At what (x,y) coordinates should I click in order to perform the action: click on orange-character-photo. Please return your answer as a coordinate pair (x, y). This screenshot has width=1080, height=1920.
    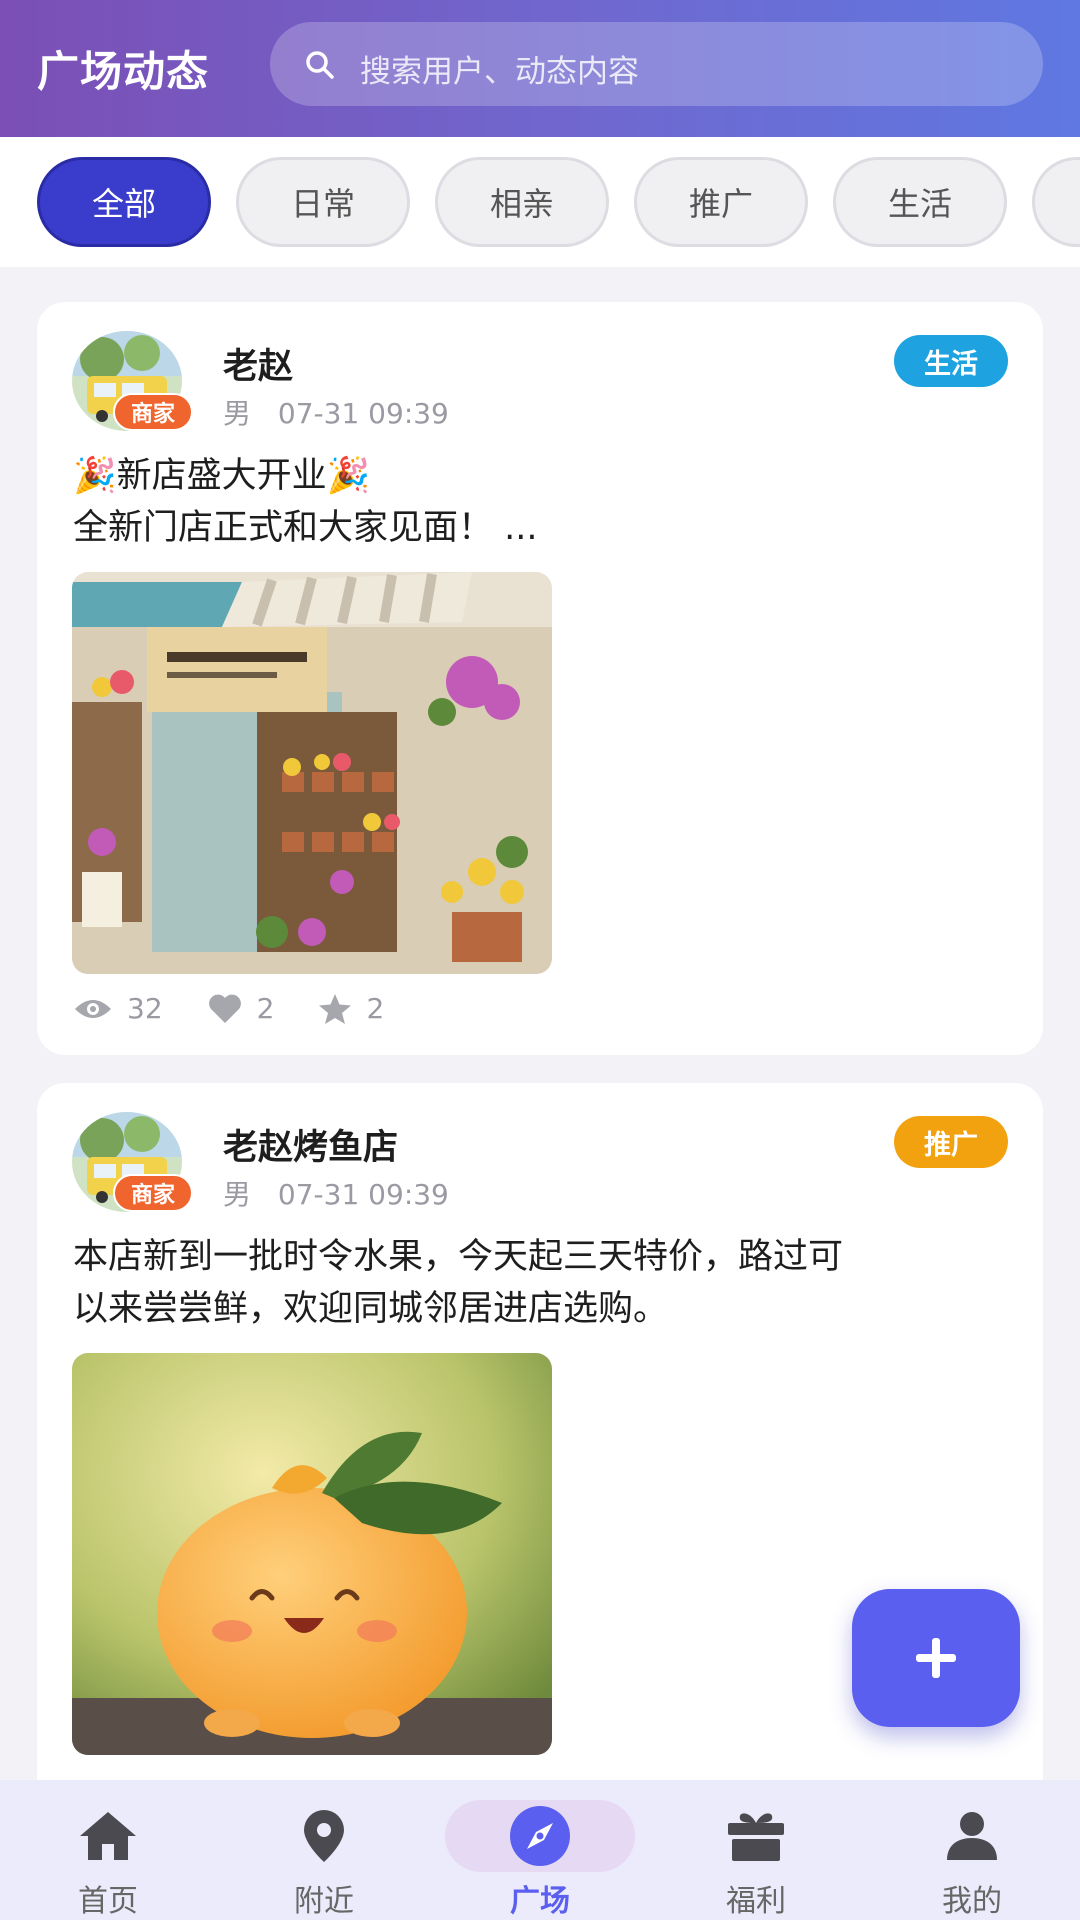
    Looking at the image, I should click on (312, 1554).